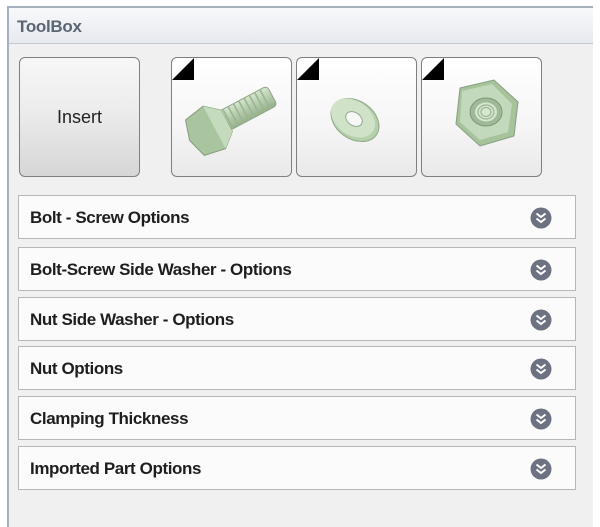 This screenshot has height=527, width=600. I want to click on option-row-imported-part: Imported Part Options, so click(297, 468).